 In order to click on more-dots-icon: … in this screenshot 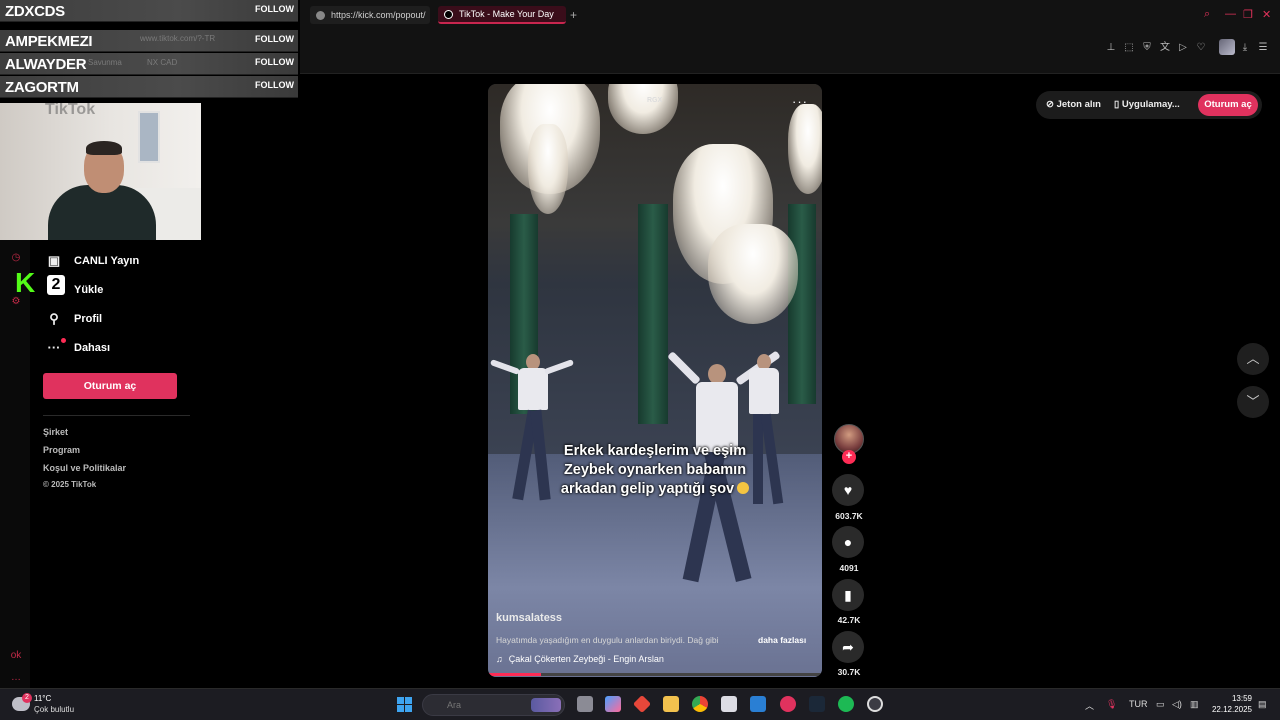, I will do `click(16, 678)`.